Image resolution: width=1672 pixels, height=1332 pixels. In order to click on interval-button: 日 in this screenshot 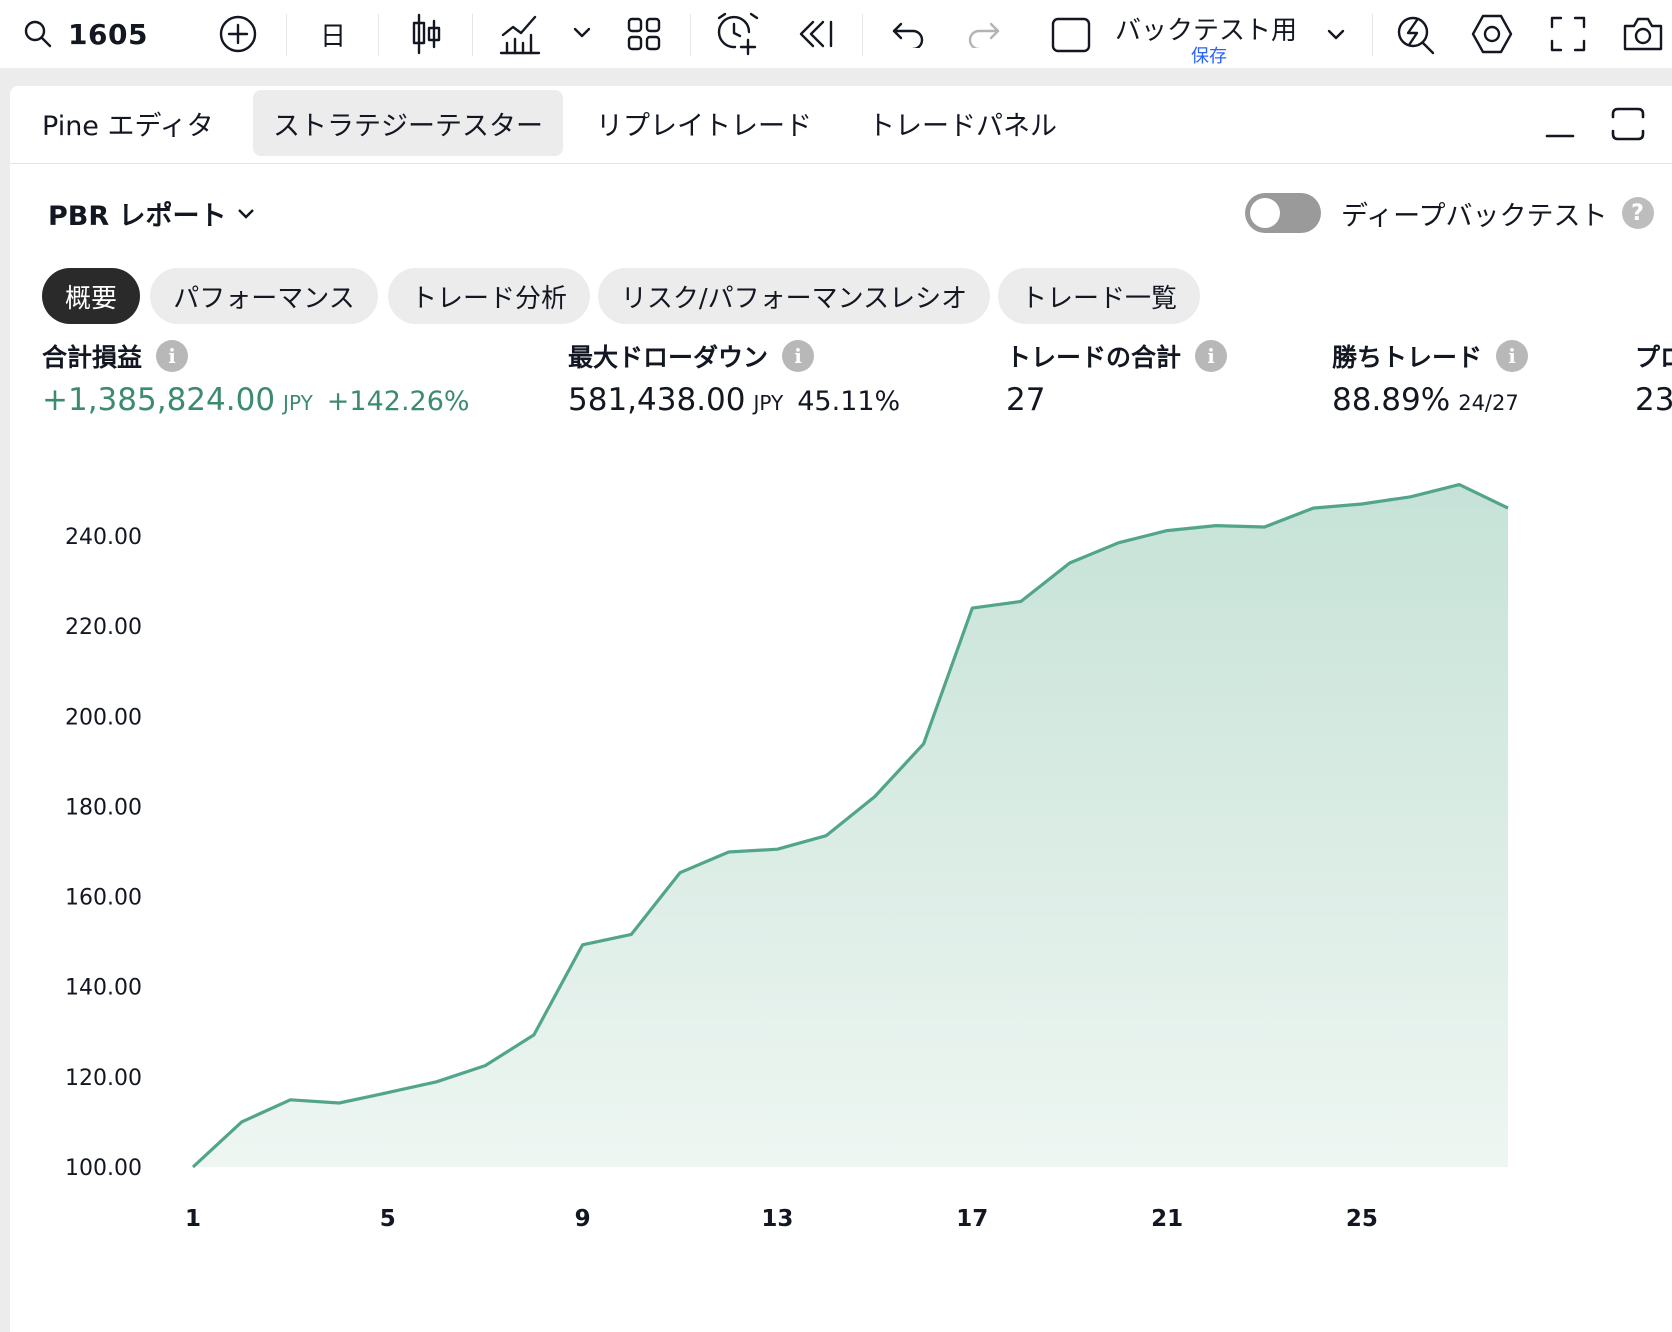, I will do `click(333, 34)`.